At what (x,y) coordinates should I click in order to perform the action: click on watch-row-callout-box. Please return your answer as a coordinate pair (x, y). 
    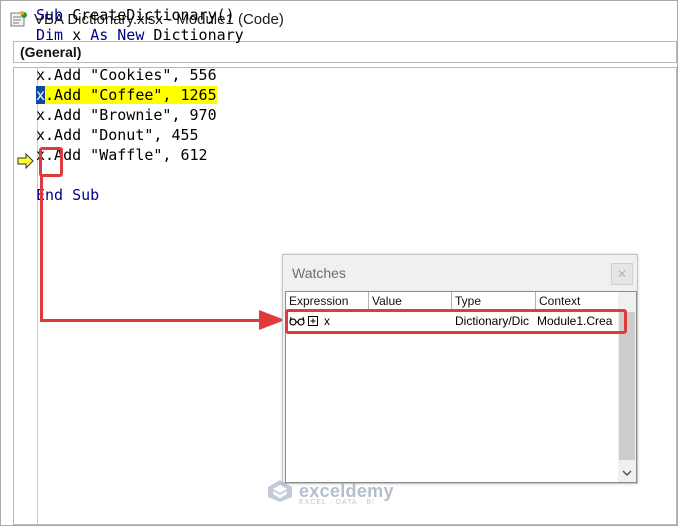
    Looking at the image, I should click on (456, 321).